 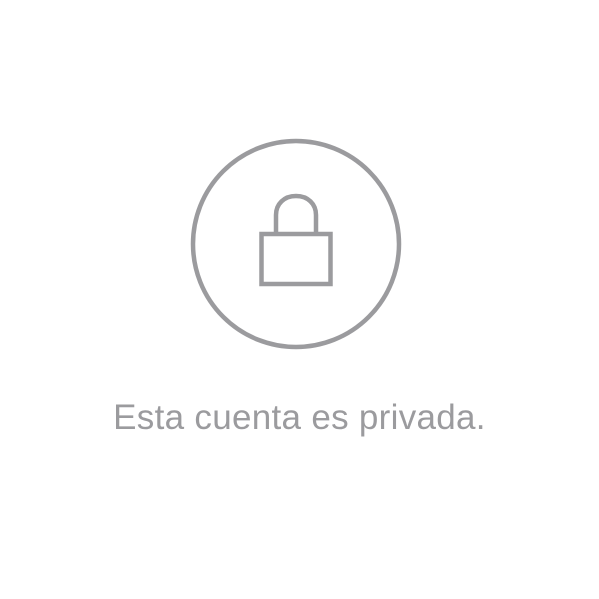 I want to click on private-account-message: Esta cuenta es privada., so click(x=299, y=417).